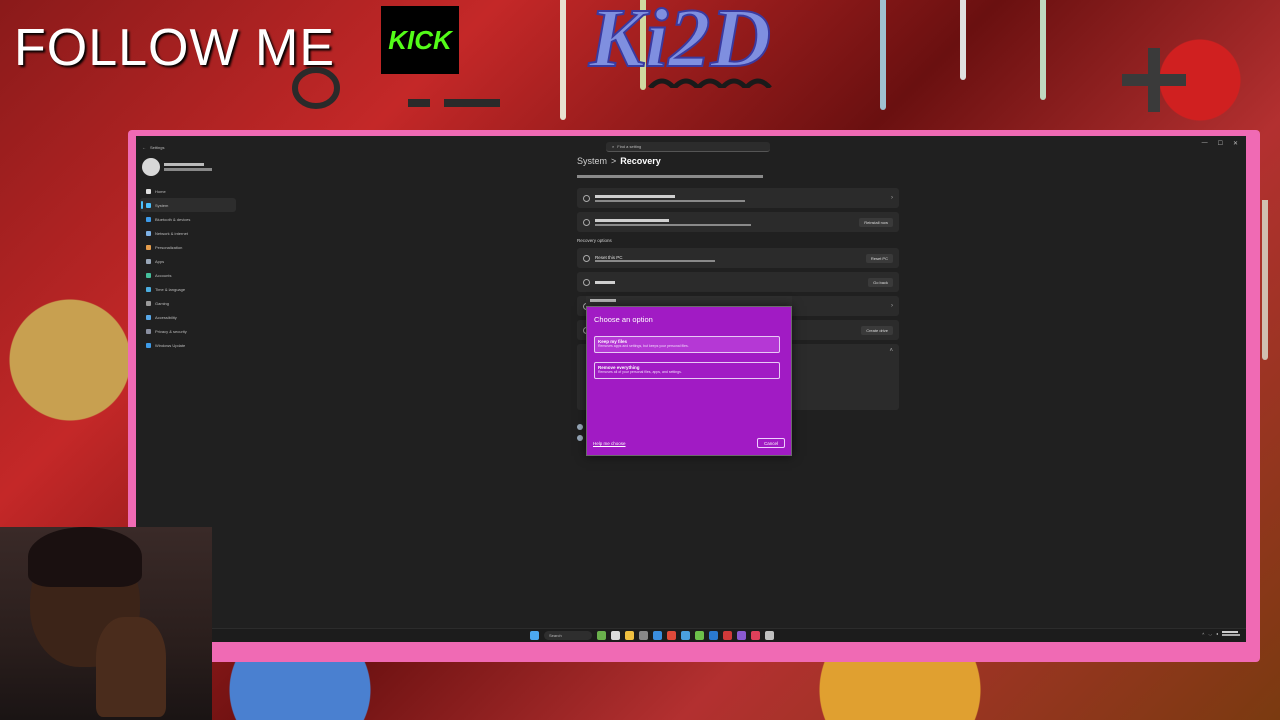 This screenshot has height=720, width=1280. Describe the element at coordinates (188, 233) in the screenshot. I see `sidebar-item-network: Network & internet` at that location.